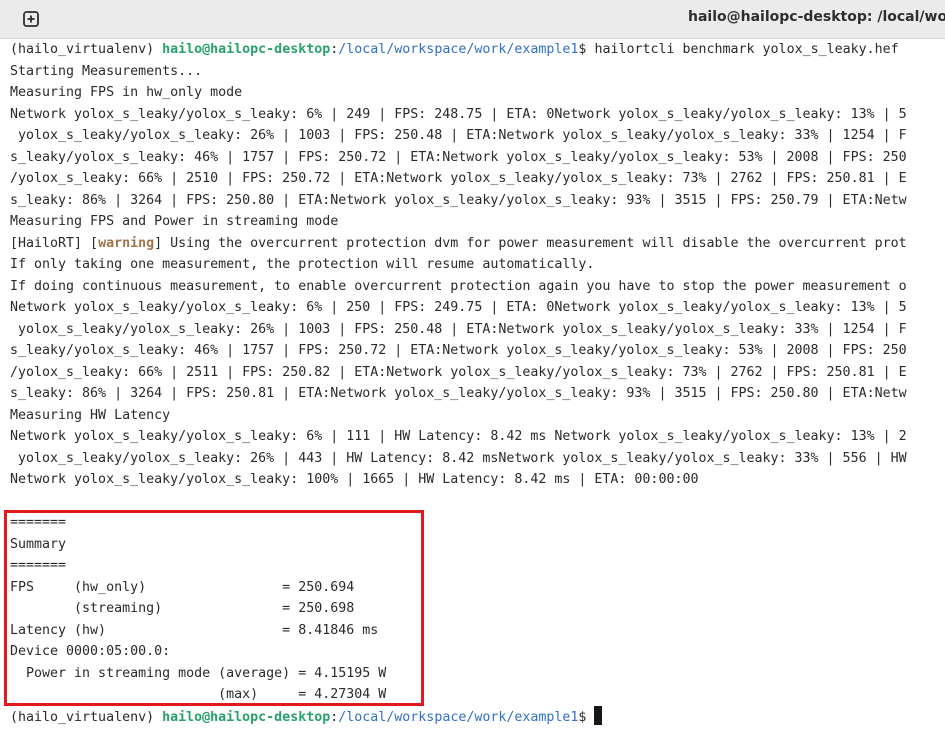 This screenshot has width=945, height=750. I want to click on text-cursor, so click(598, 715).